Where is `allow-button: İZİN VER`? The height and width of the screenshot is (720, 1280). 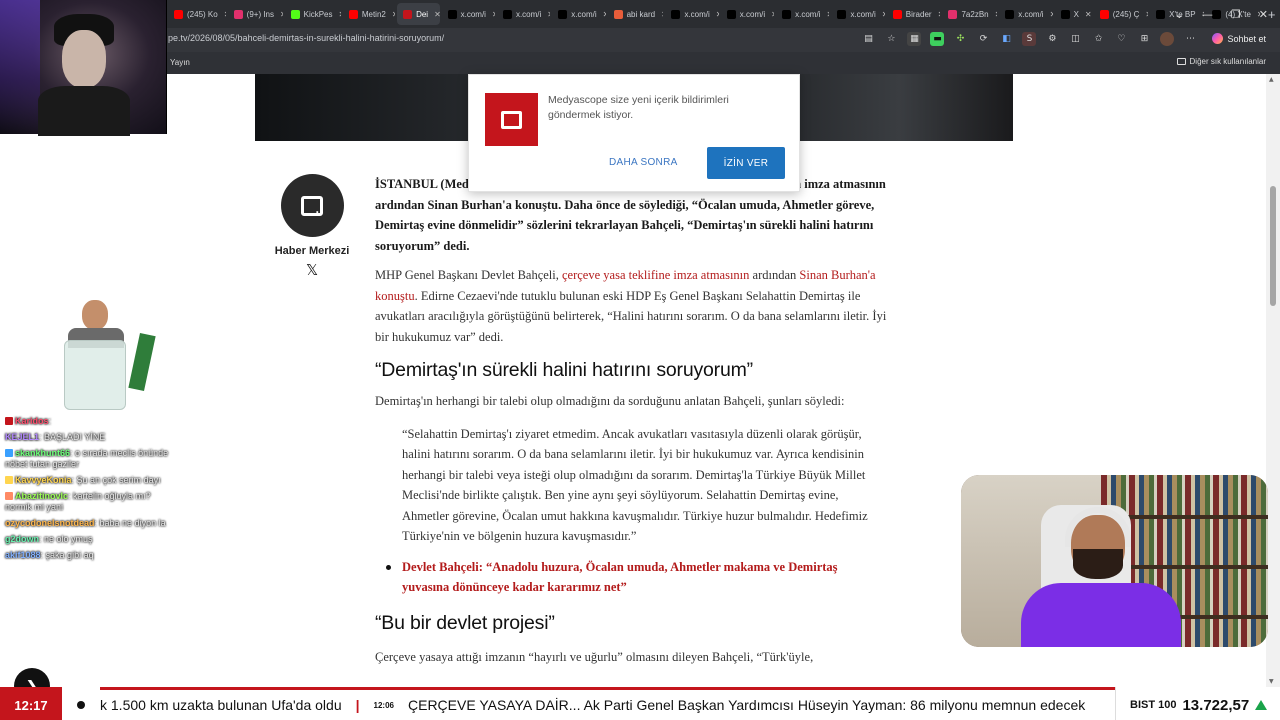
allow-button: İZİN VER is located at coordinates (746, 163).